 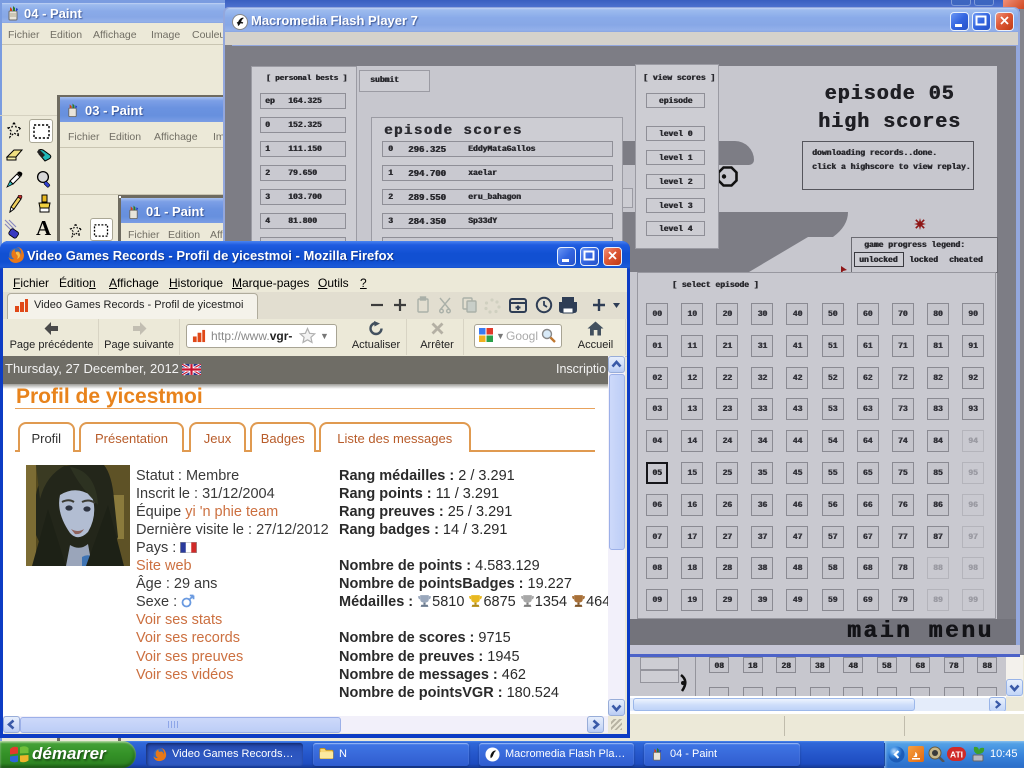 What do you see at coordinates (956, 755) in the screenshot?
I see `svg-text: ATI` at bounding box center [956, 755].